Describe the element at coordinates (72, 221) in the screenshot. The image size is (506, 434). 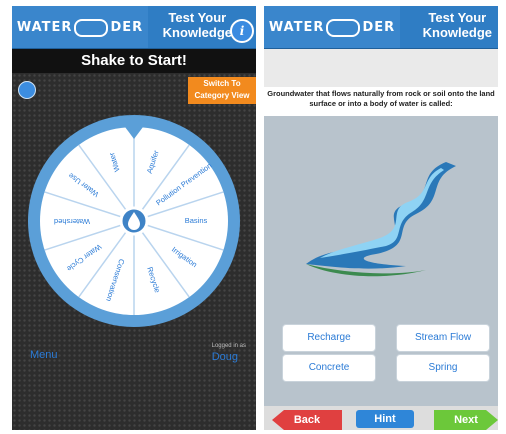
I see `wheel-segment-label: Watershed` at that location.